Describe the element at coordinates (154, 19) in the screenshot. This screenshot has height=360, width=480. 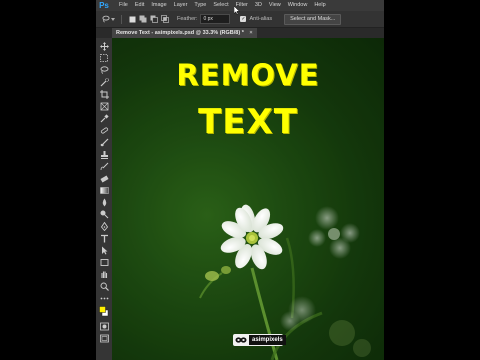
I see `subtract-from-selection-icon` at that location.